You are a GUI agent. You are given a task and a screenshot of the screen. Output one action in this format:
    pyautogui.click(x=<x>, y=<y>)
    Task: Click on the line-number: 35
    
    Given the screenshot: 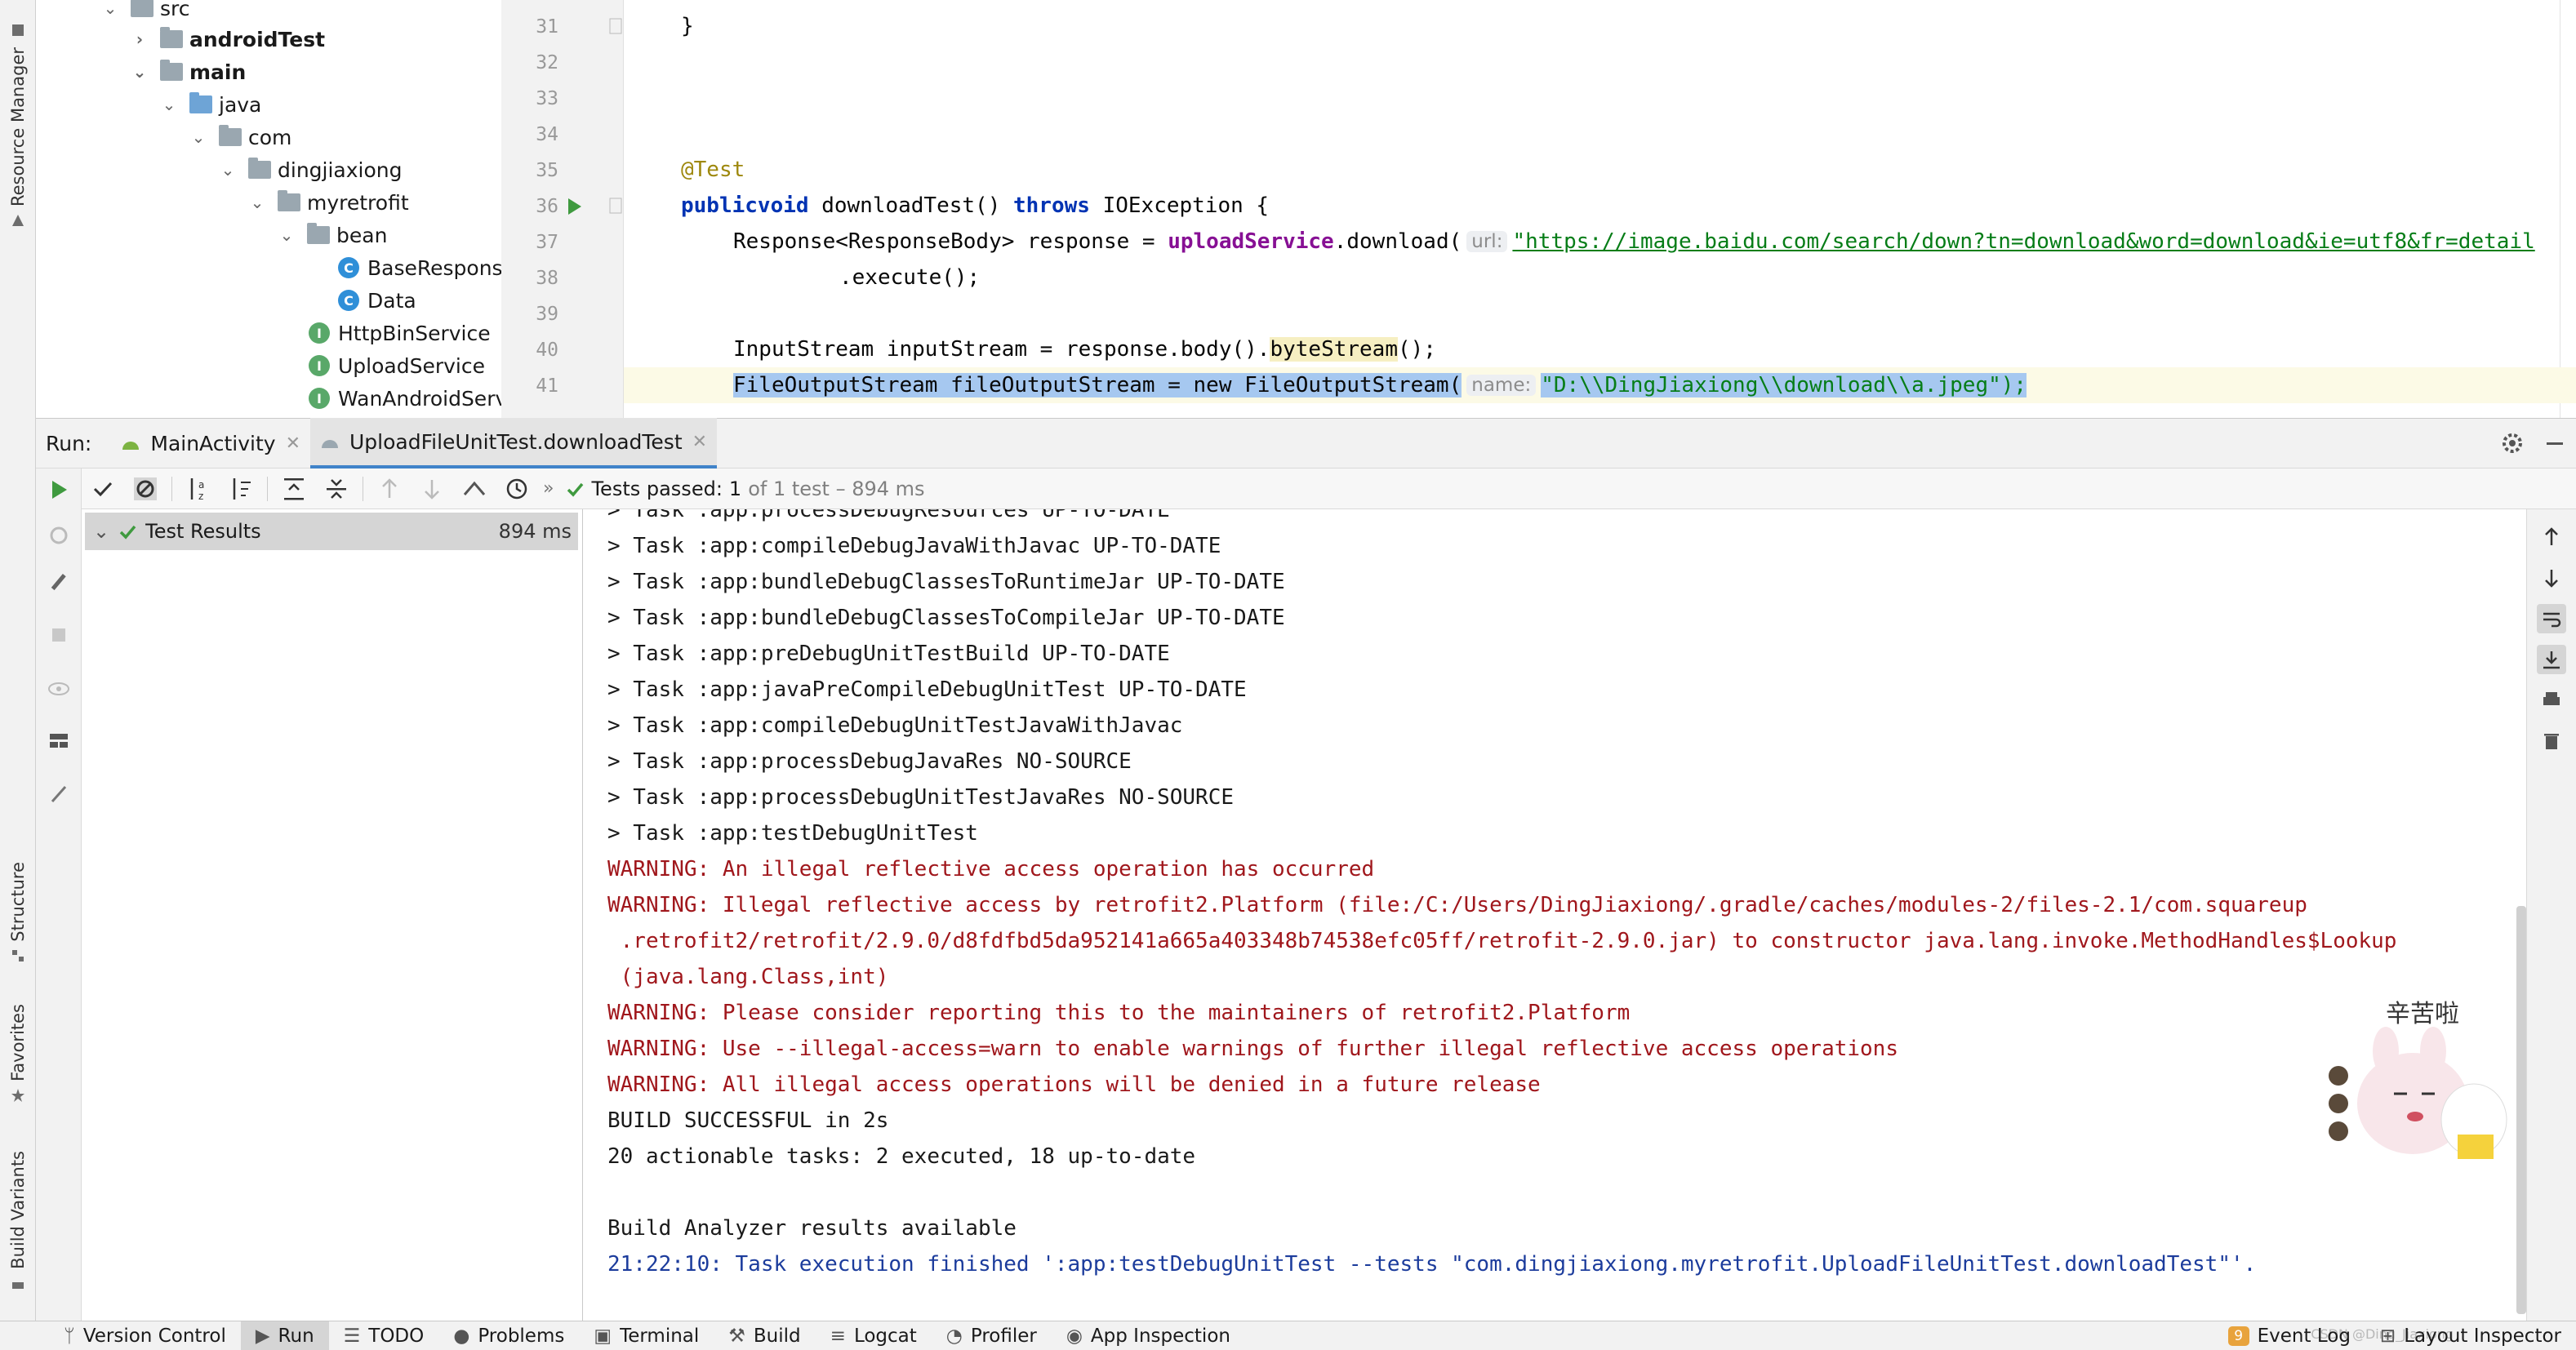 What is the action you would take?
    pyautogui.click(x=547, y=170)
    